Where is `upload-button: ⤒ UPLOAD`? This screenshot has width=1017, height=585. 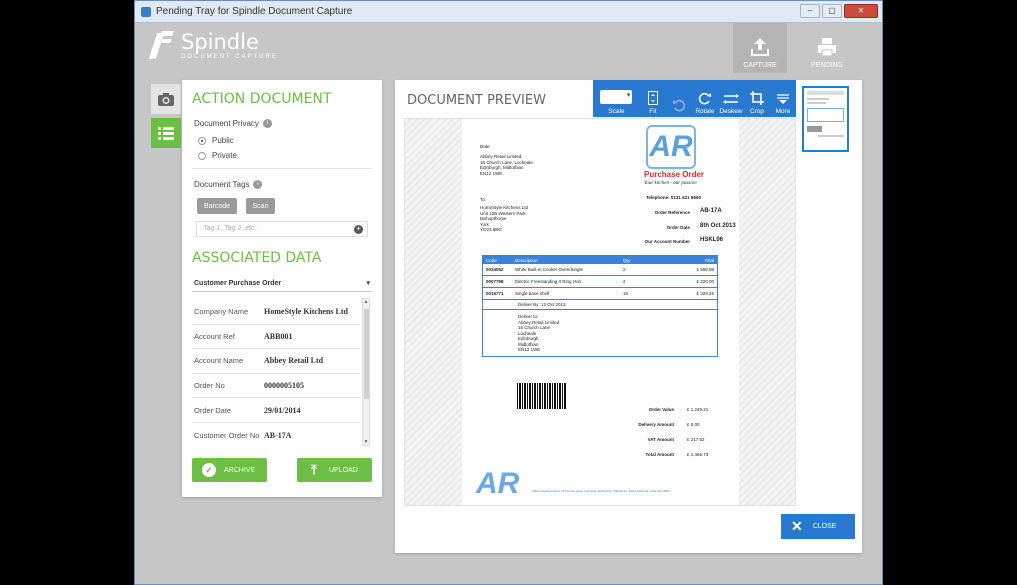
upload-button: ⤒ UPLOAD is located at coordinates (334, 470).